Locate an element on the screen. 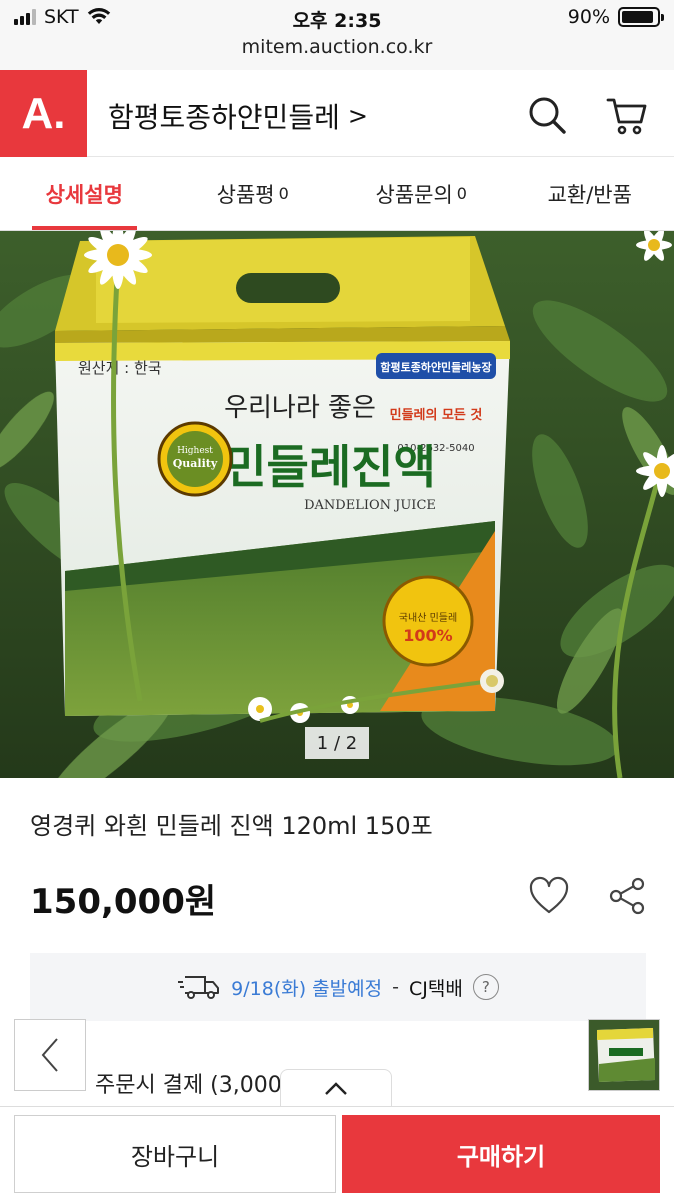  box-origin-text: 원산지 : 한국 is located at coordinates (120, 368).